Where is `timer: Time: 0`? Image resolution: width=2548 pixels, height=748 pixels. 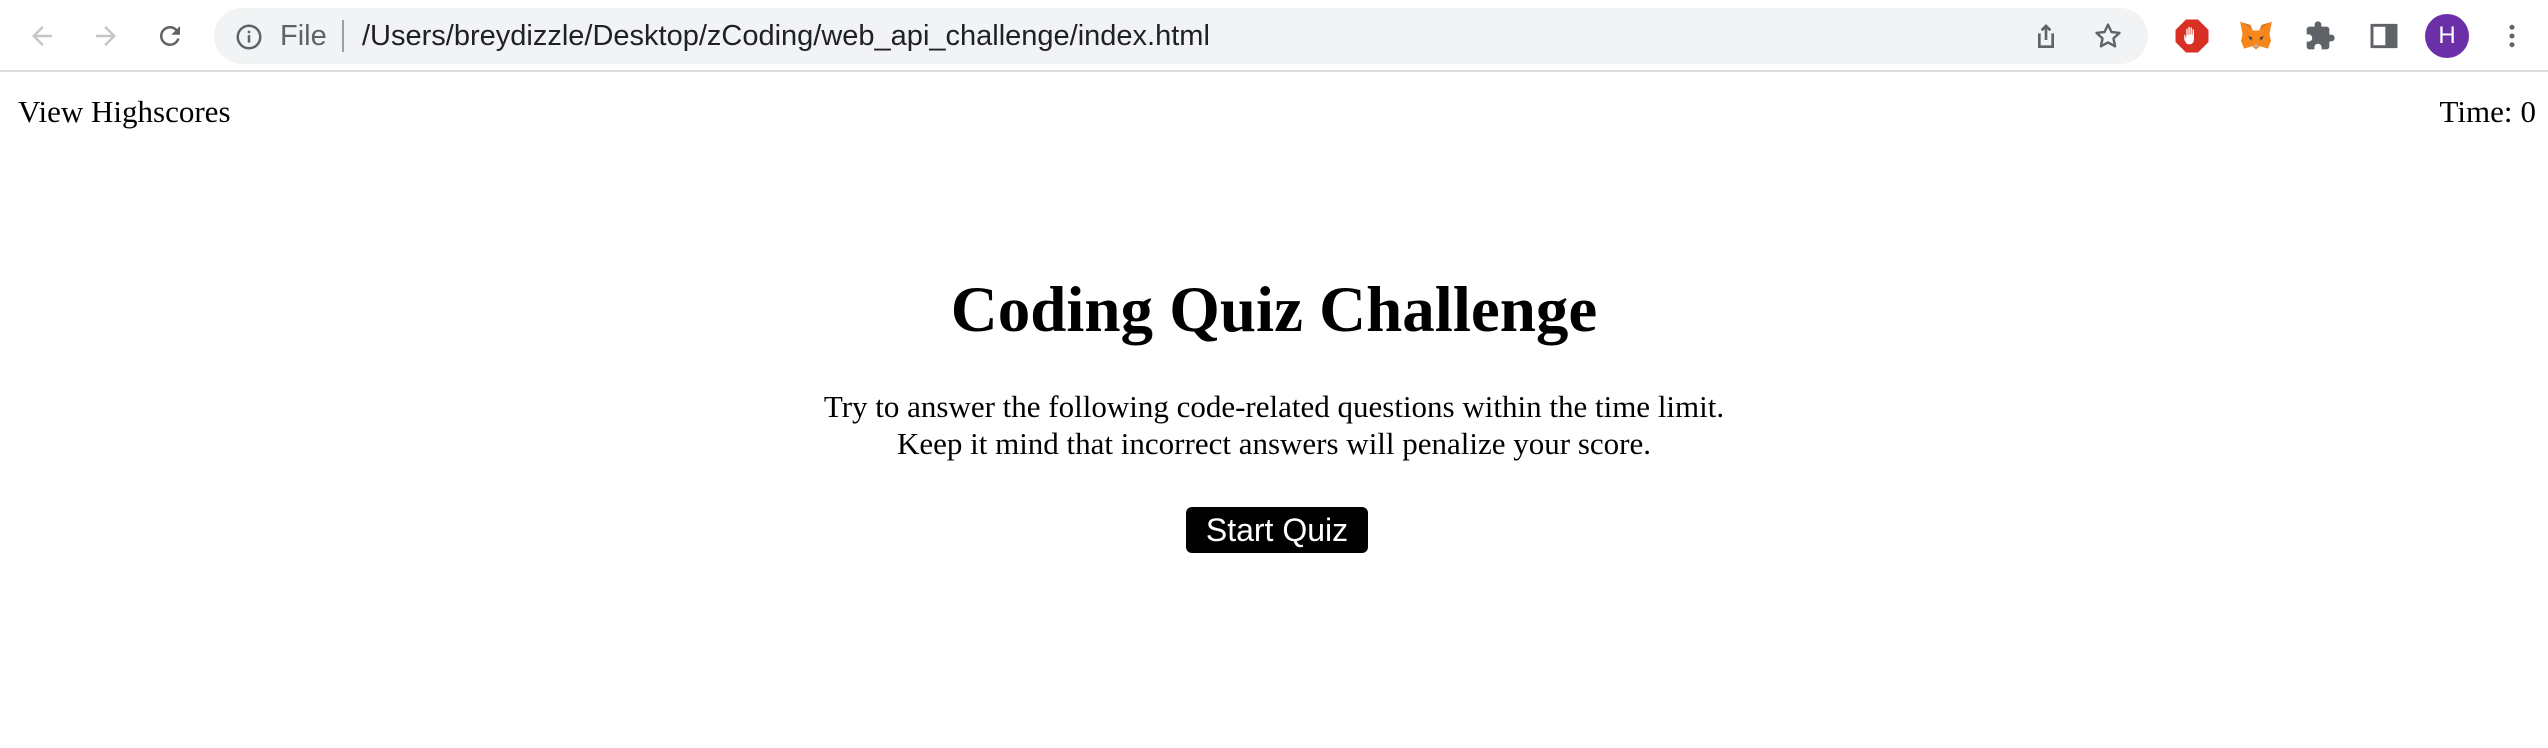 timer: Time: 0 is located at coordinates (2488, 112).